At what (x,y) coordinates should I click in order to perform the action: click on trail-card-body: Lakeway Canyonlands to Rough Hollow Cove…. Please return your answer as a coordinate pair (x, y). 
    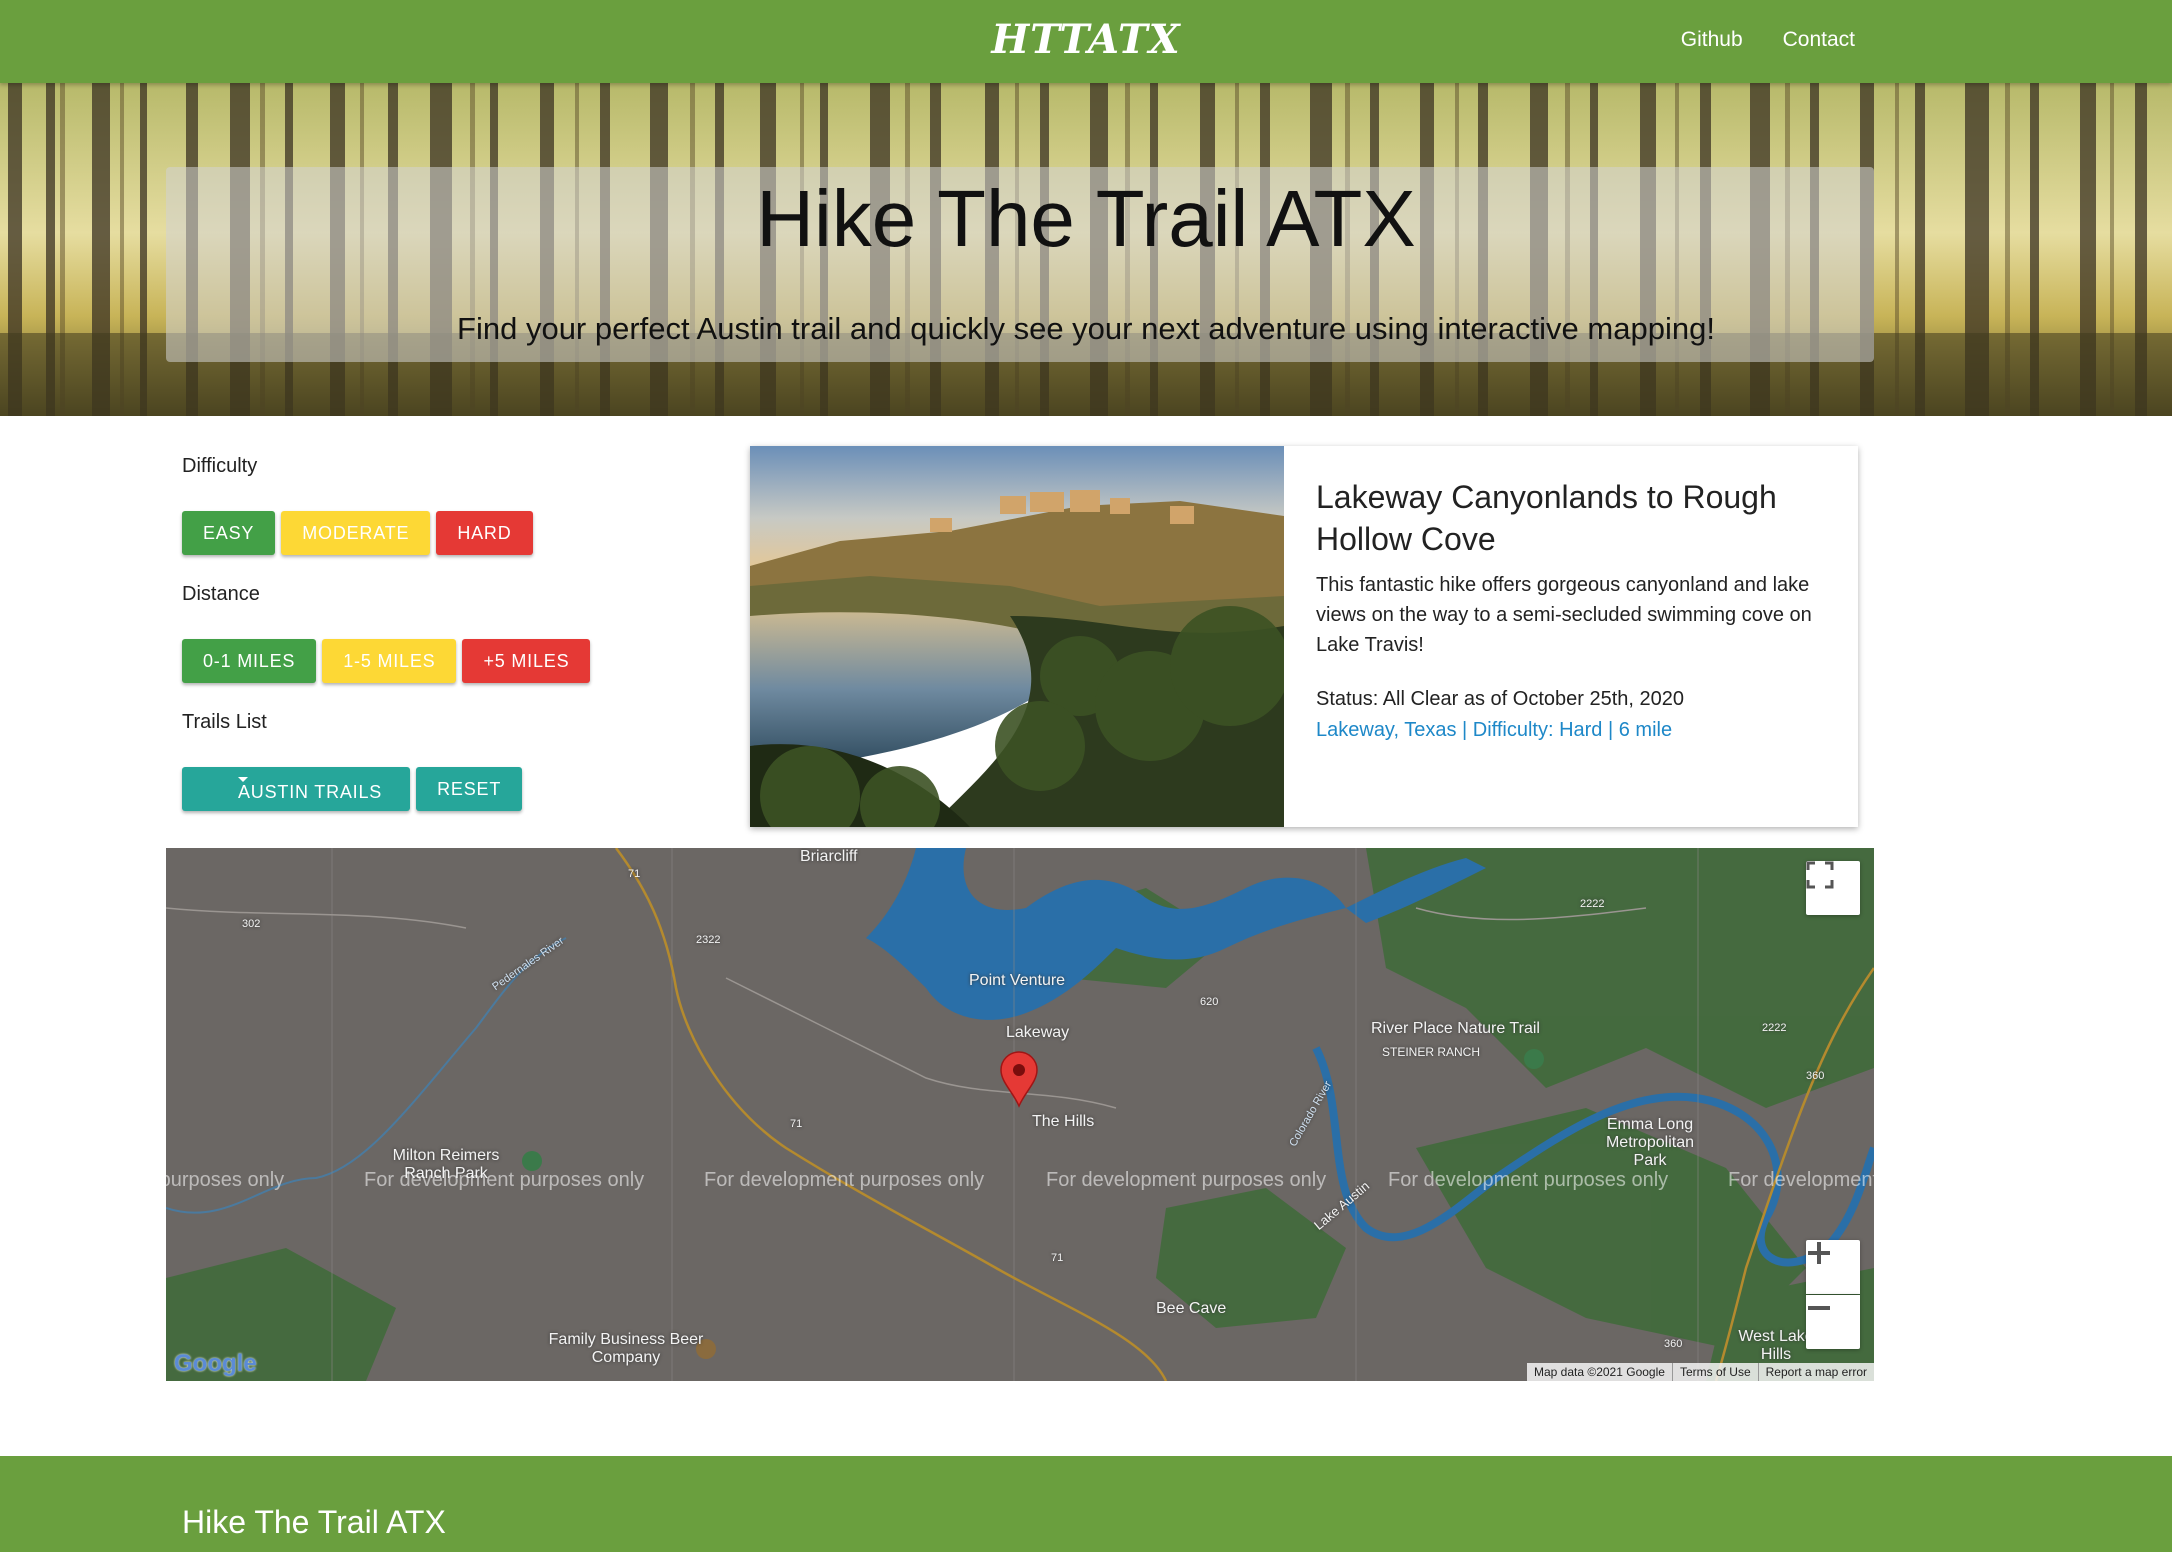
    Looking at the image, I should click on (1576, 609).